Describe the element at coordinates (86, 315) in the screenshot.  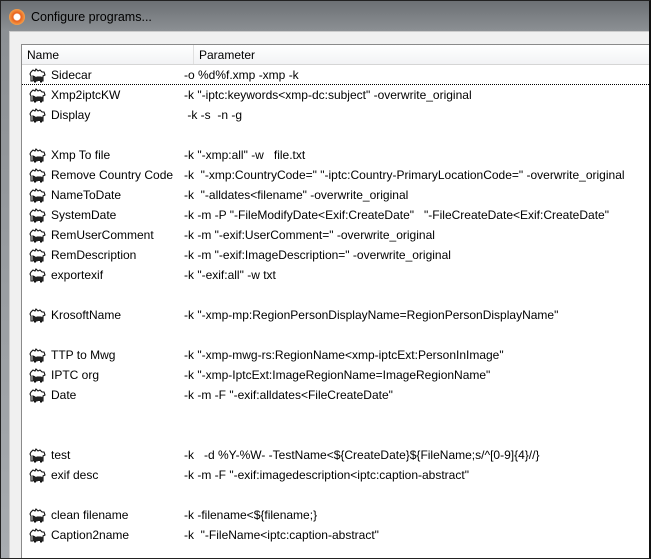
I see `program-name: KrosoftName` at that location.